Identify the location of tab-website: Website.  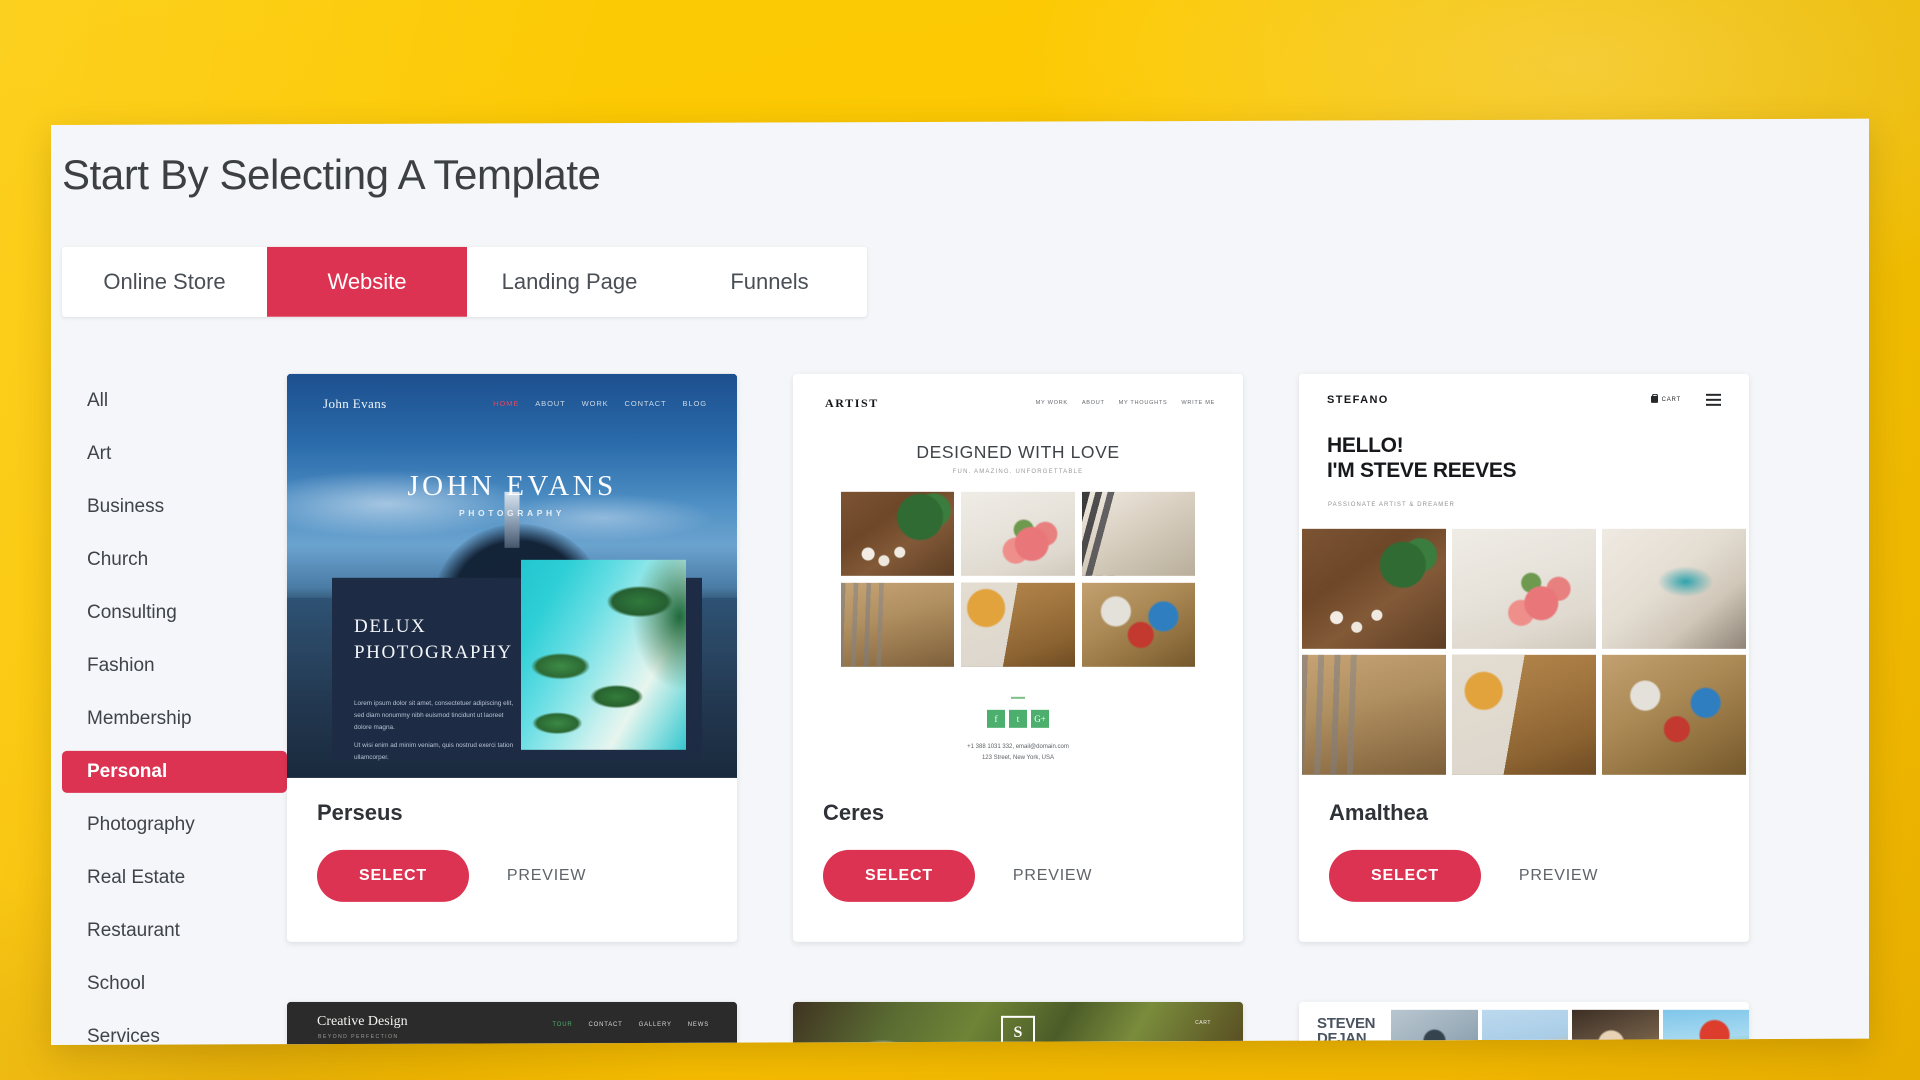
(367, 281).